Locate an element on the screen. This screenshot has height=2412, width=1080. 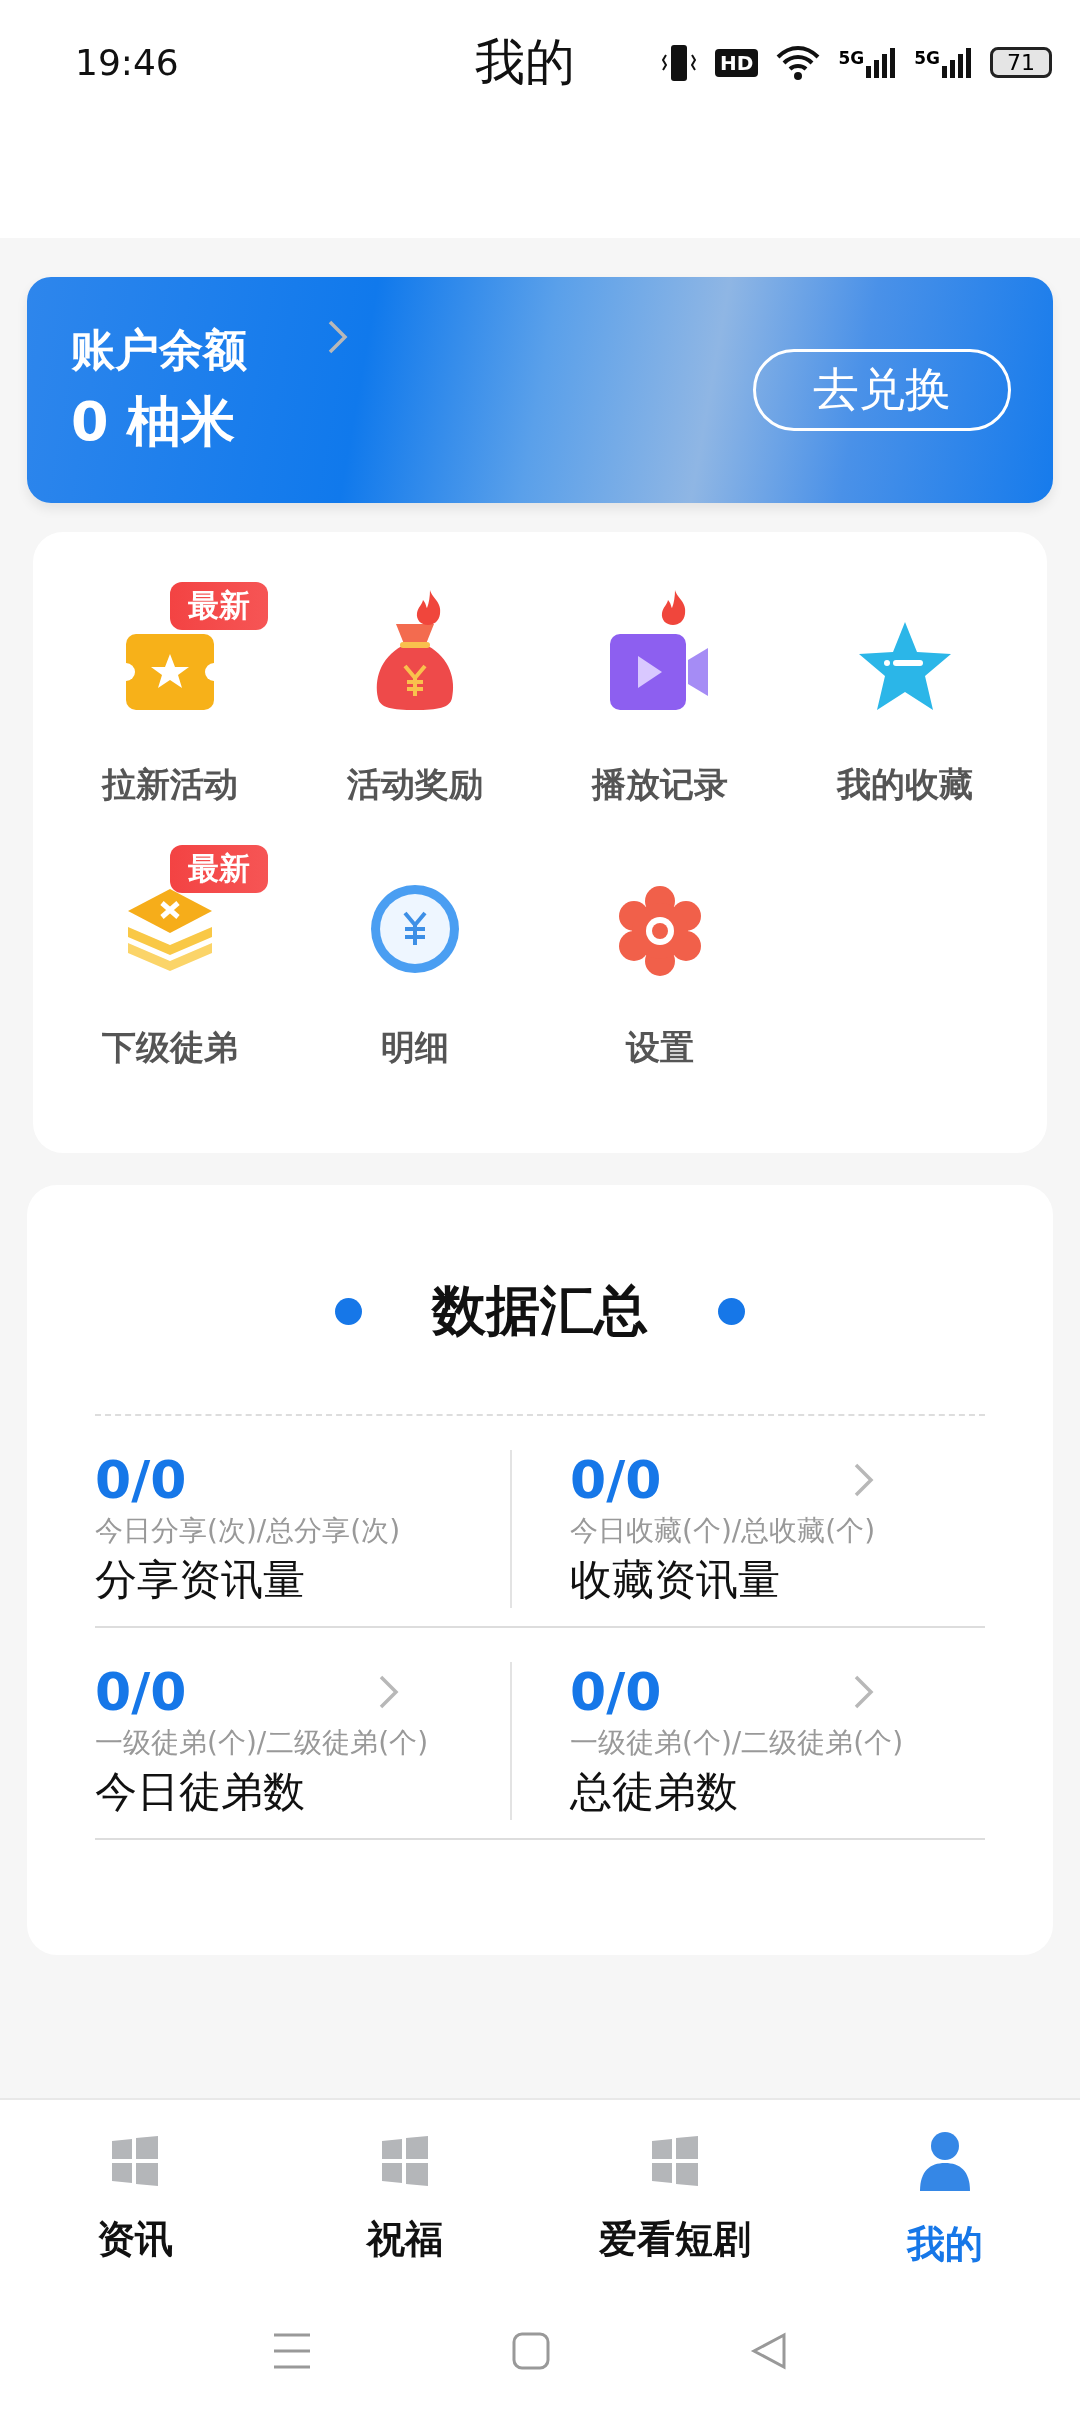
menu-item: 明细 is located at coordinates (414, 976).